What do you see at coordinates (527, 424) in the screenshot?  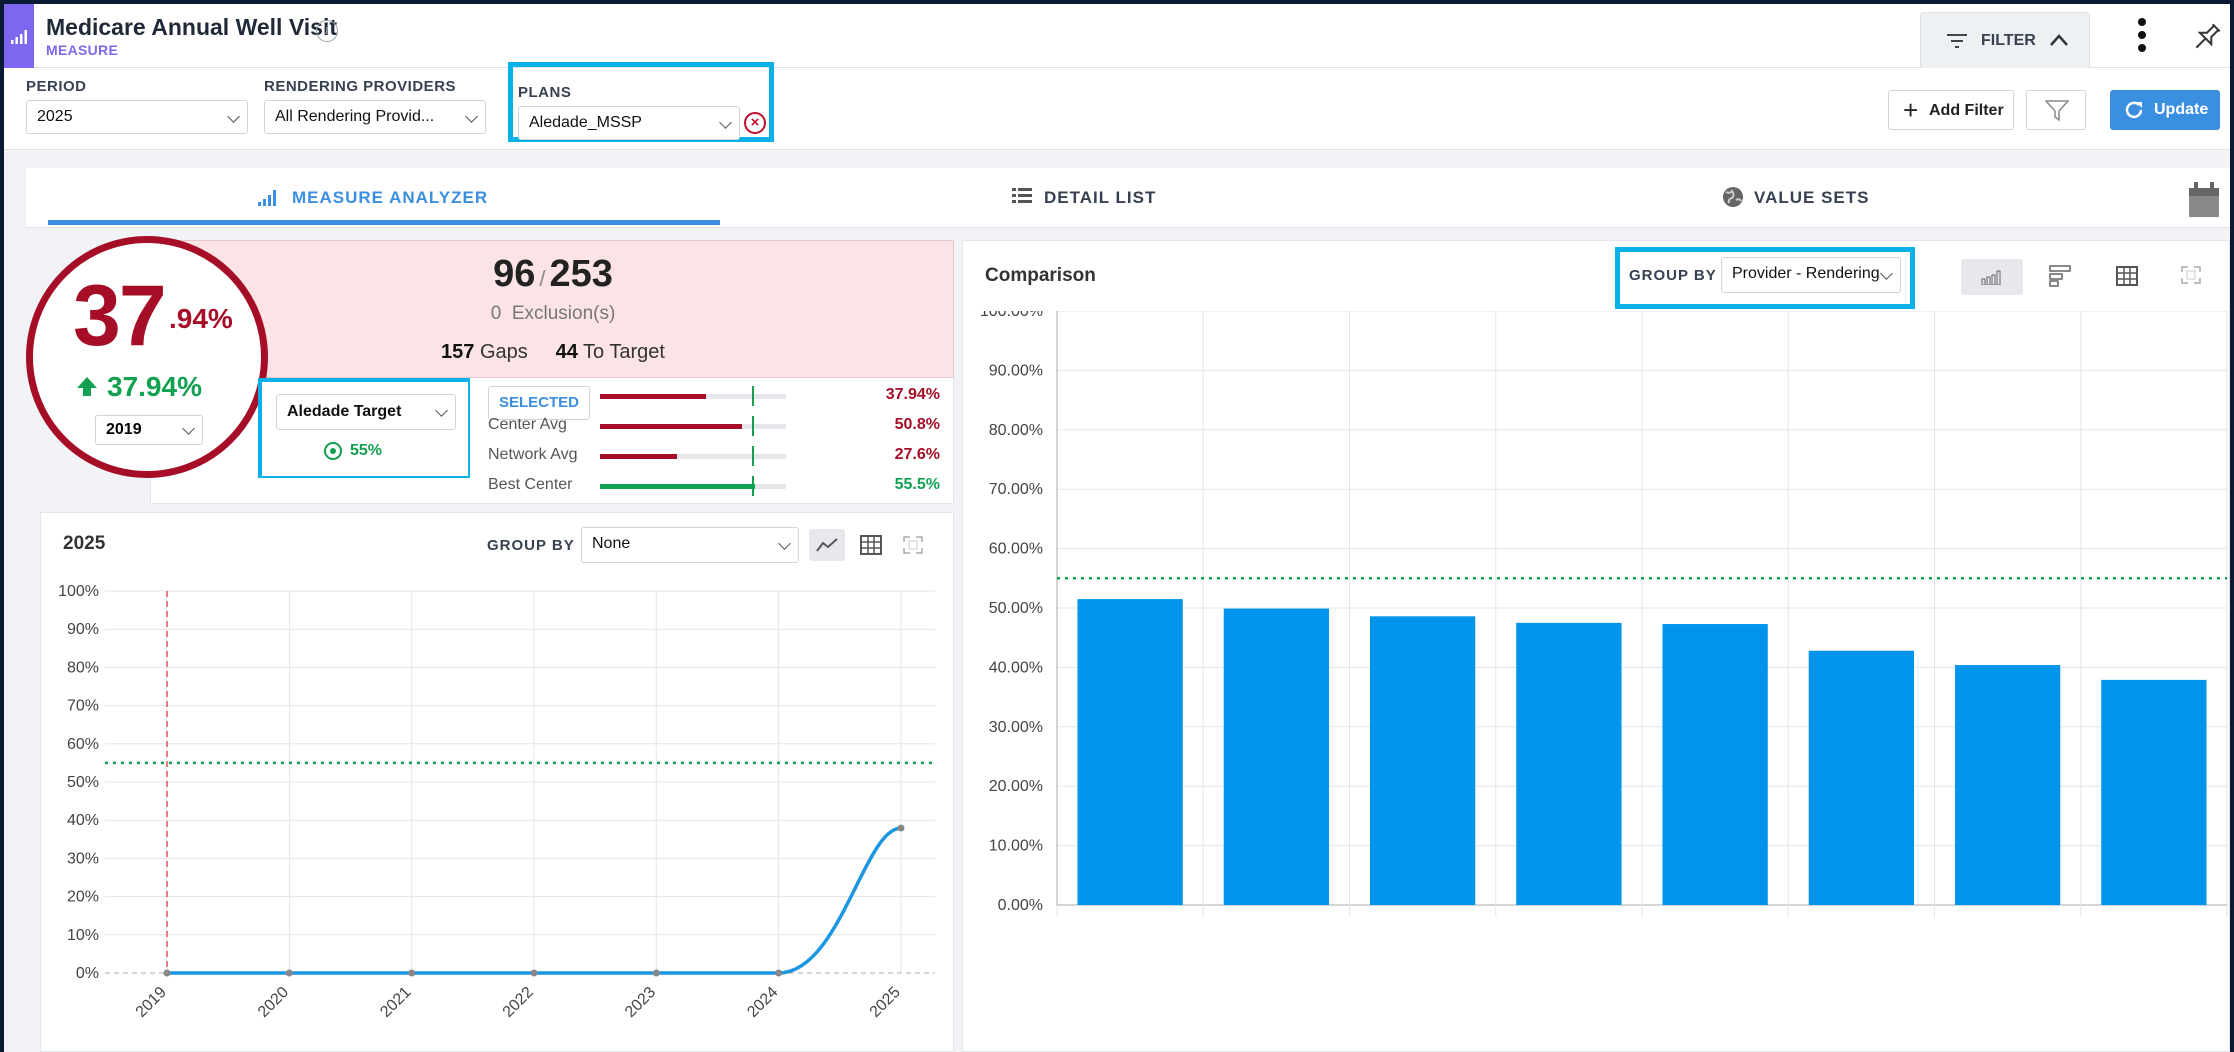 I see `benchmark-label: Center Avg` at bounding box center [527, 424].